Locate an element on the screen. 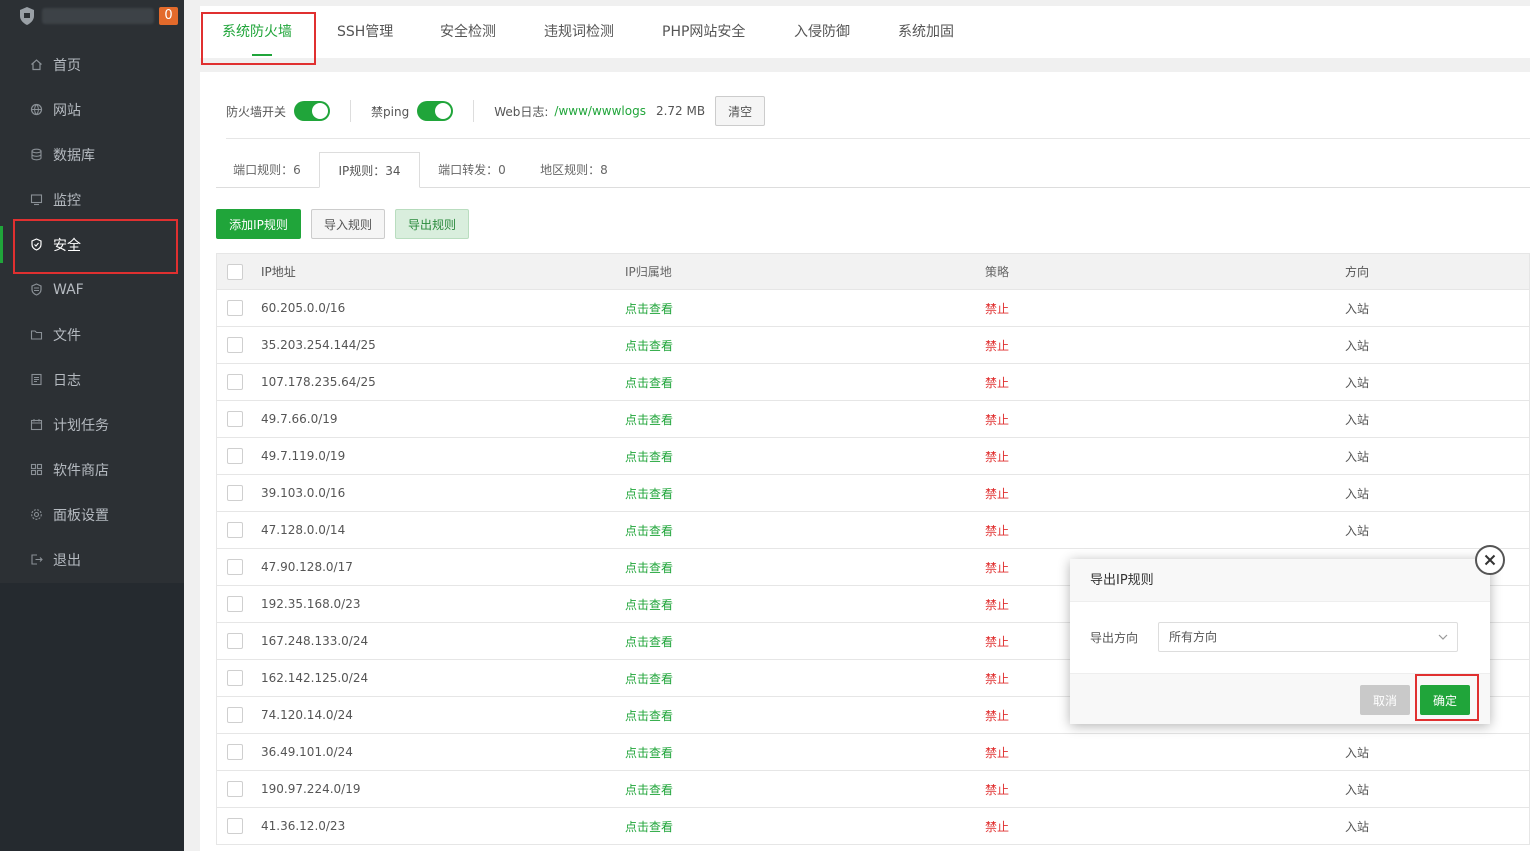  highlight-security is located at coordinates (95, 246).